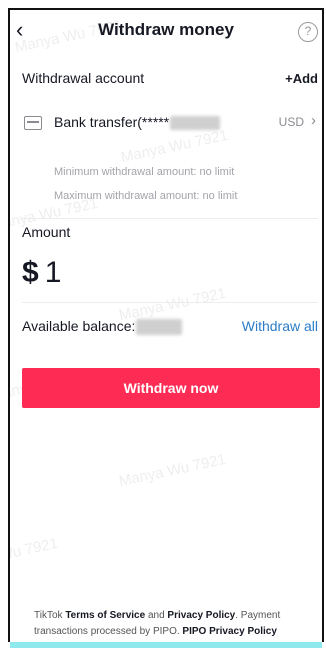 This screenshot has height=648, width=326. What do you see at coordinates (33, 123) in the screenshot?
I see `credit-card-icon` at bounding box center [33, 123].